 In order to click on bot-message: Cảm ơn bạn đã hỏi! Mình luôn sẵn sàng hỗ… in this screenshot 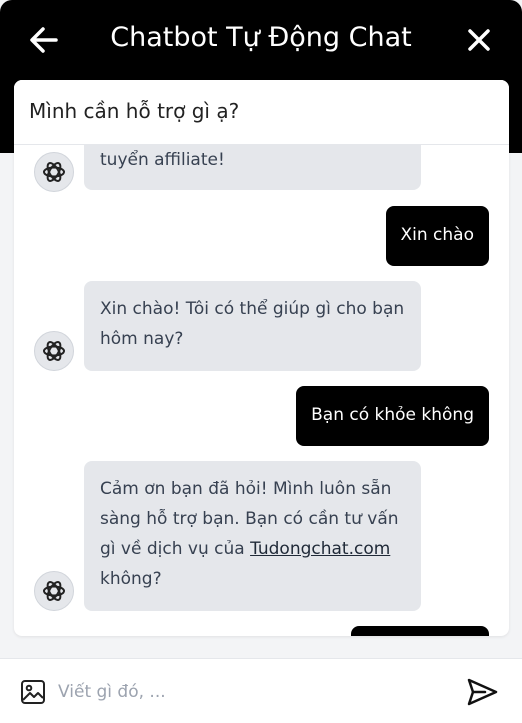, I will do `click(252, 536)`.